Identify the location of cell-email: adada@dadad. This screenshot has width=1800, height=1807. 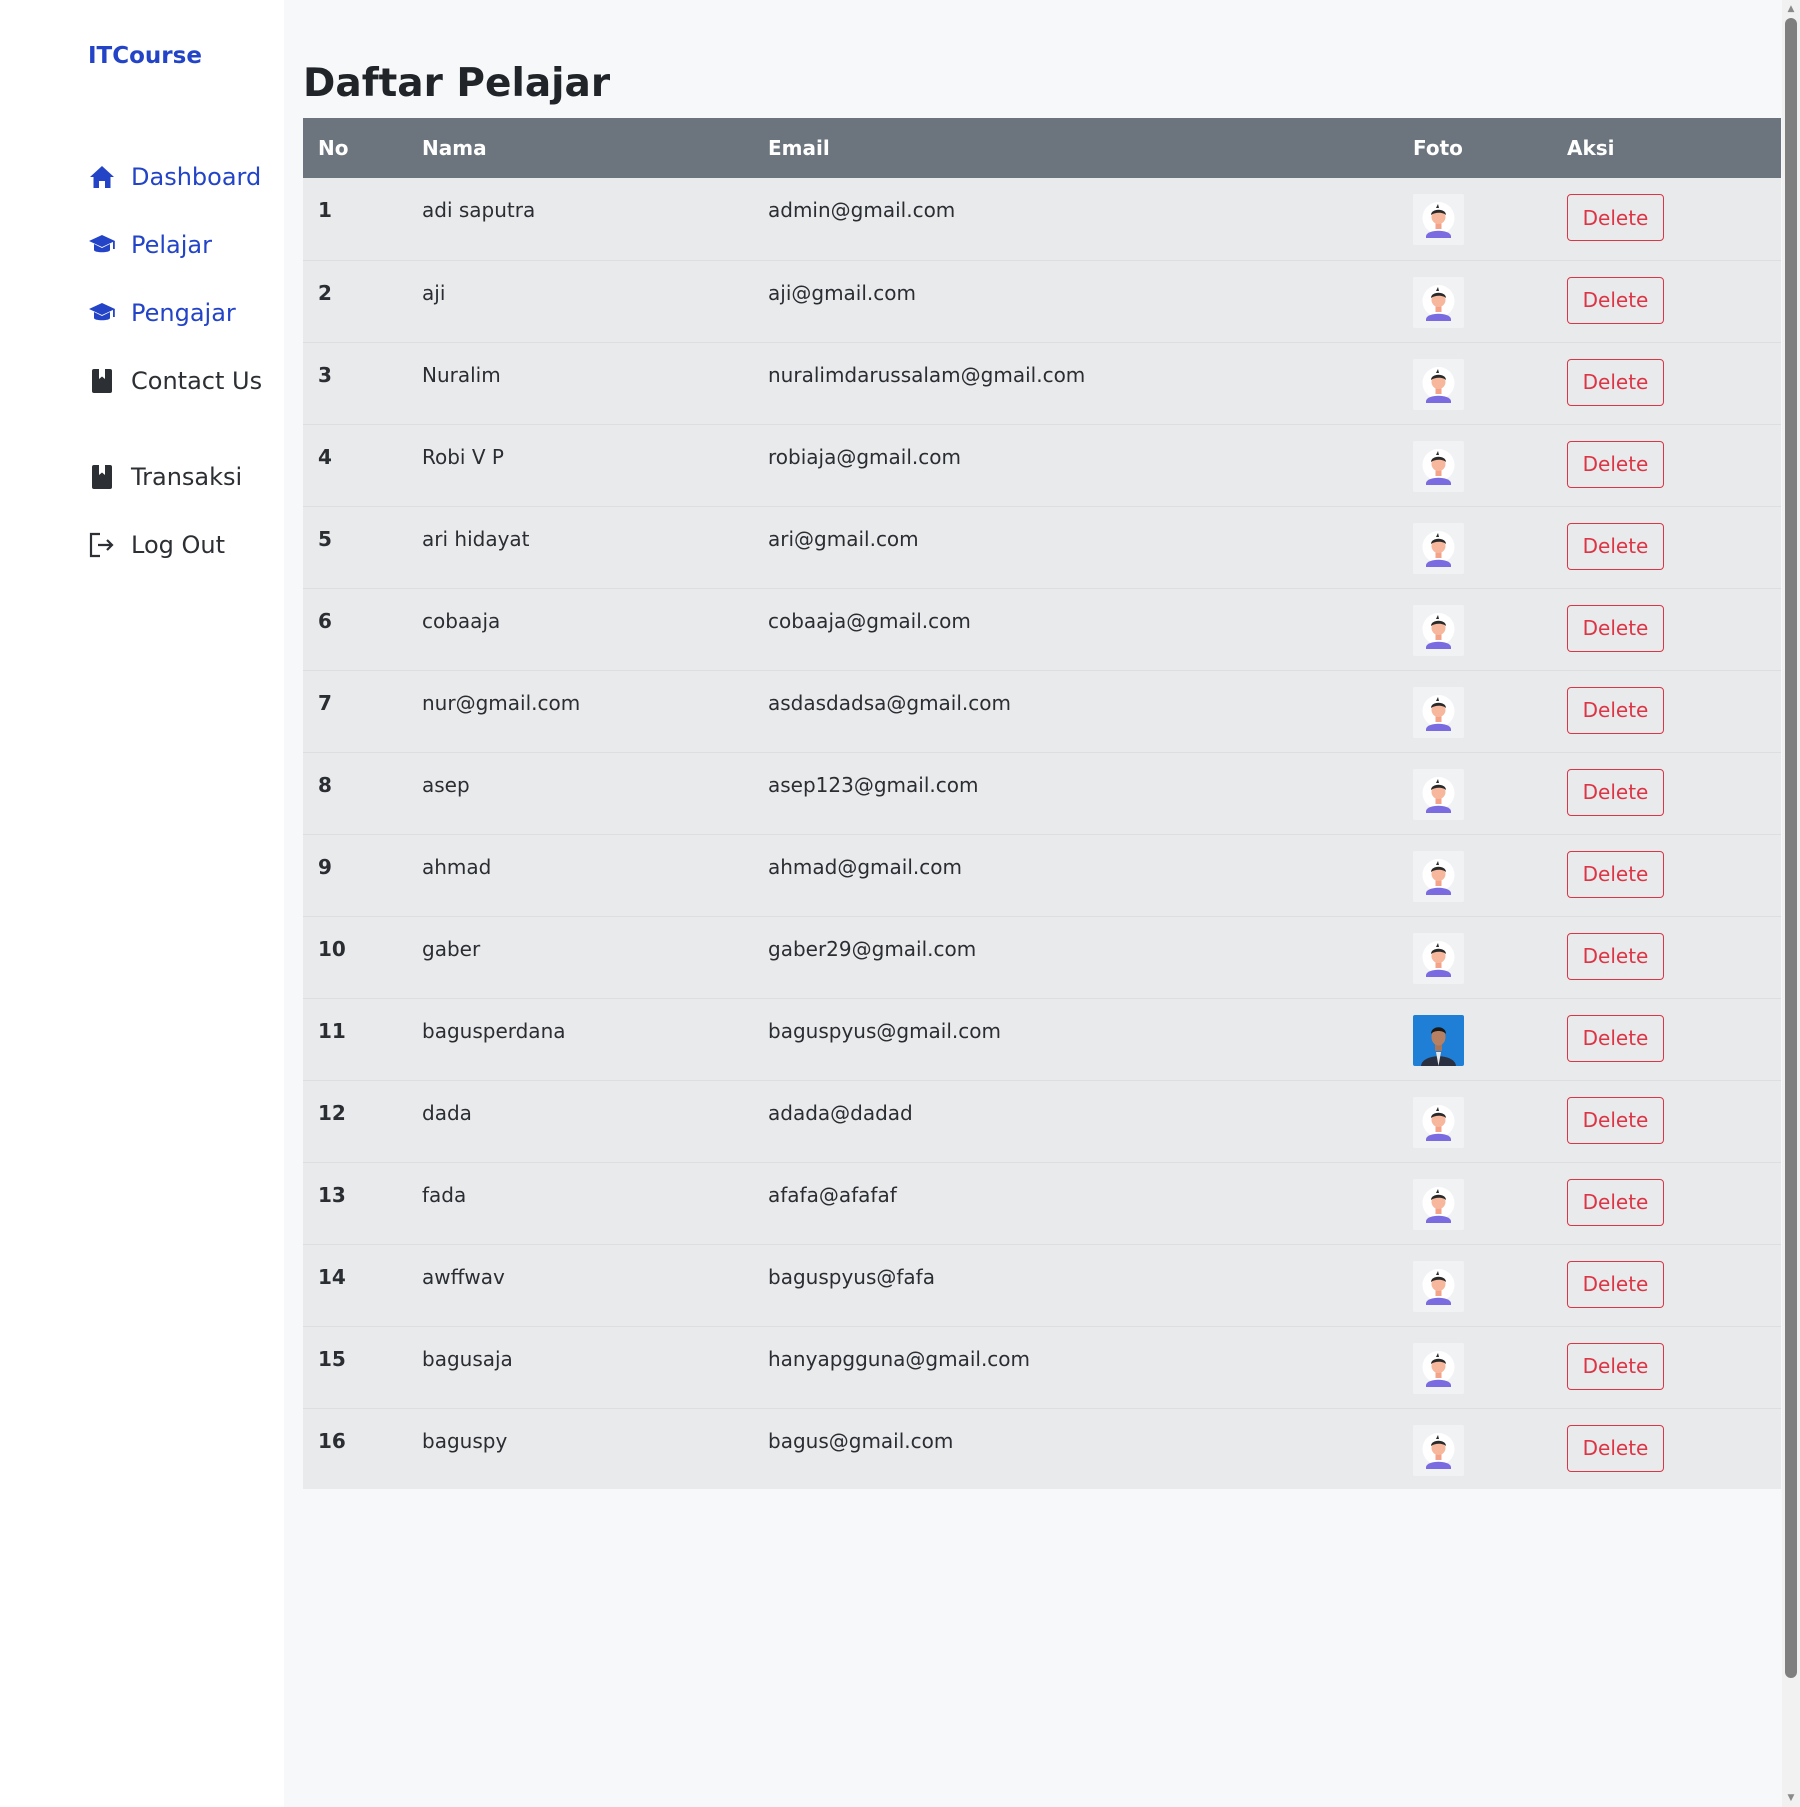
(840, 1112).